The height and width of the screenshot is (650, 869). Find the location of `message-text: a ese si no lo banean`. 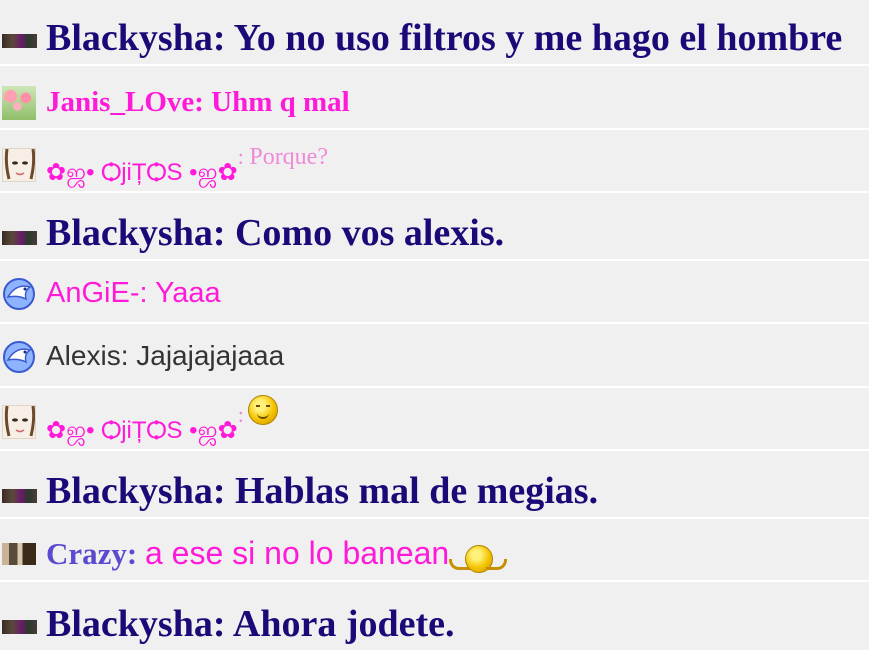

message-text: a ese si no lo banean is located at coordinates (297, 553).